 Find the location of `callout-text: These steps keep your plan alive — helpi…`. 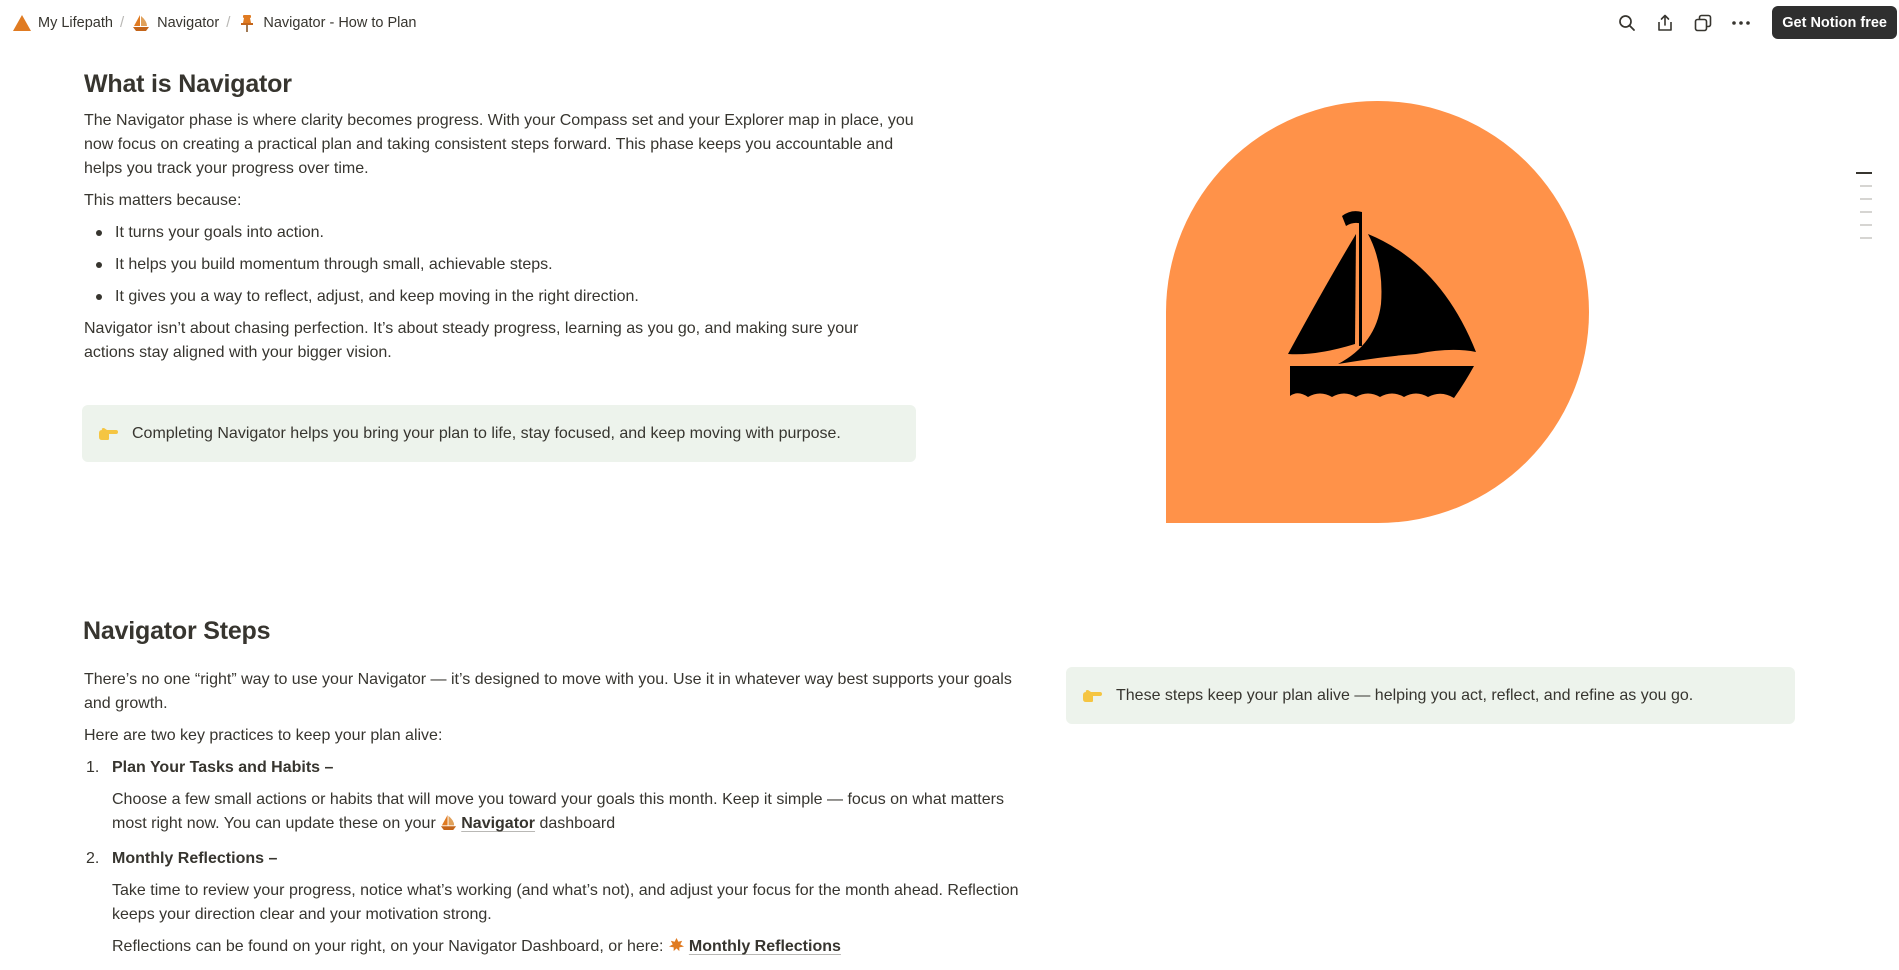

callout-text: These steps keep your plan alive — helpi… is located at coordinates (1405, 695).